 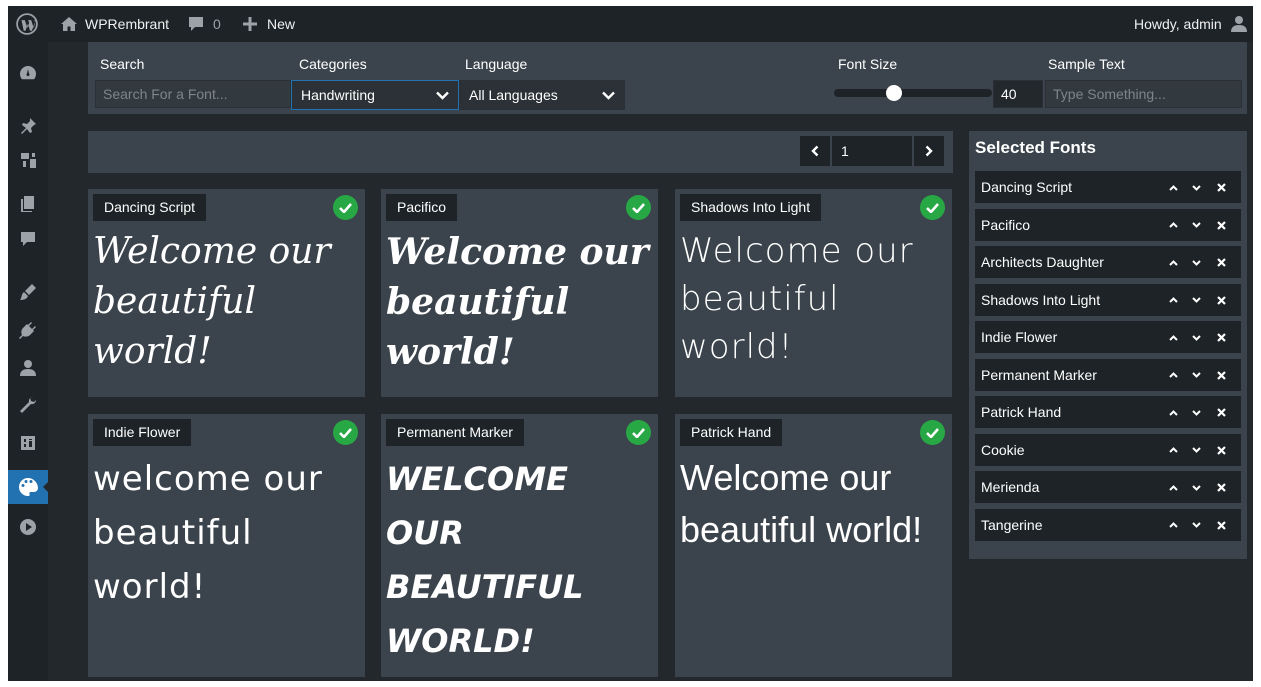 What do you see at coordinates (1108, 299) in the screenshot?
I see `selected-font-item: Shadows Into Light` at bounding box center [1108, 299].